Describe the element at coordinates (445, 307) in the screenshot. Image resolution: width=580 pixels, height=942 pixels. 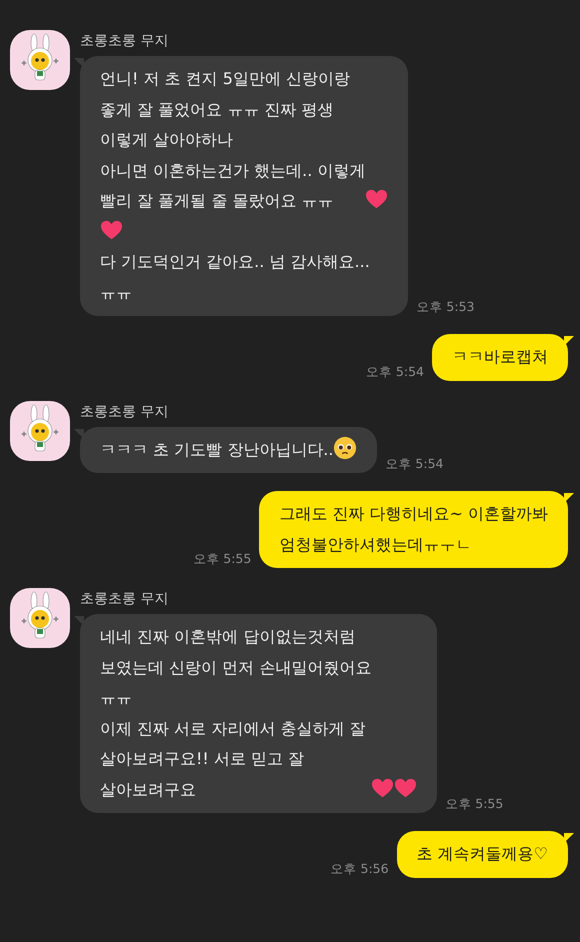
I see `message-time: 오후 5:53` at that location.